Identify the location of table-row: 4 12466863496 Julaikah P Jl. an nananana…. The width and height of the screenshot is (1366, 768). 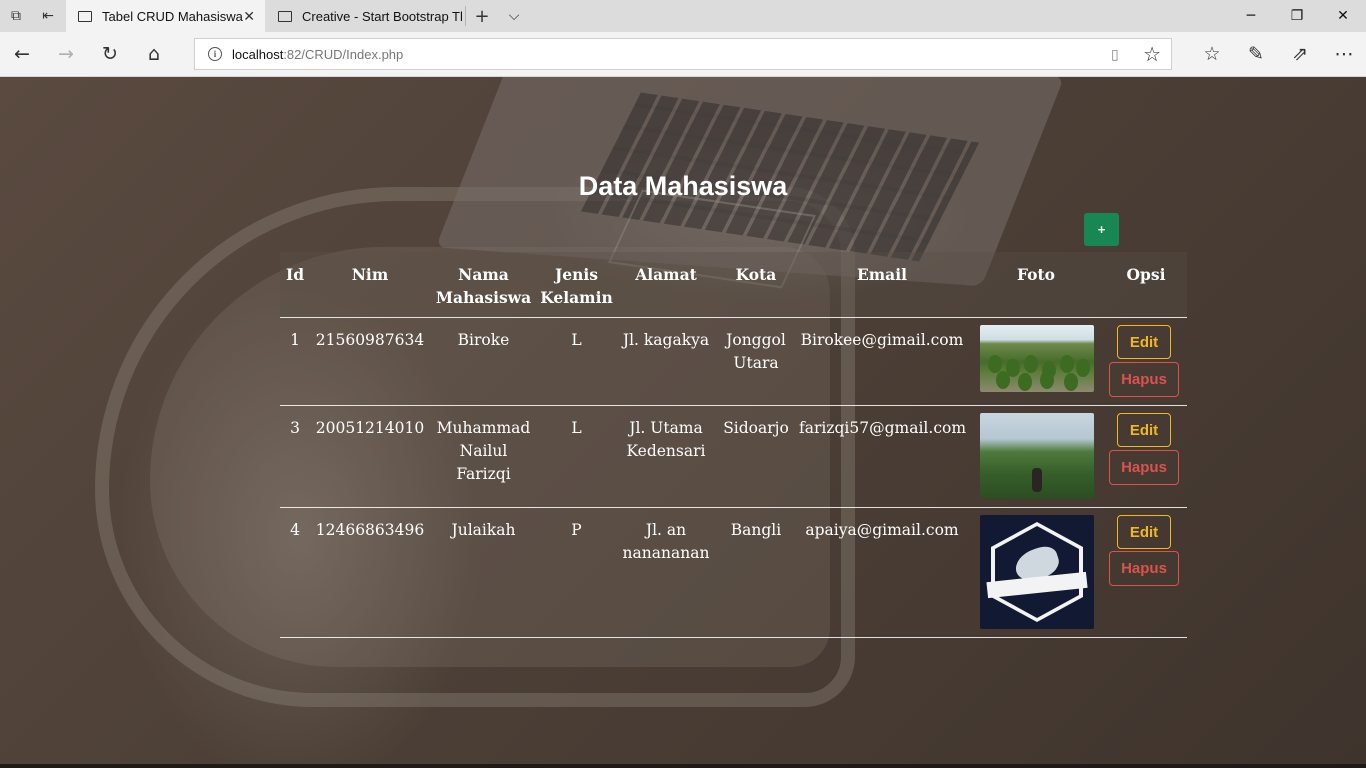
(733, 573).